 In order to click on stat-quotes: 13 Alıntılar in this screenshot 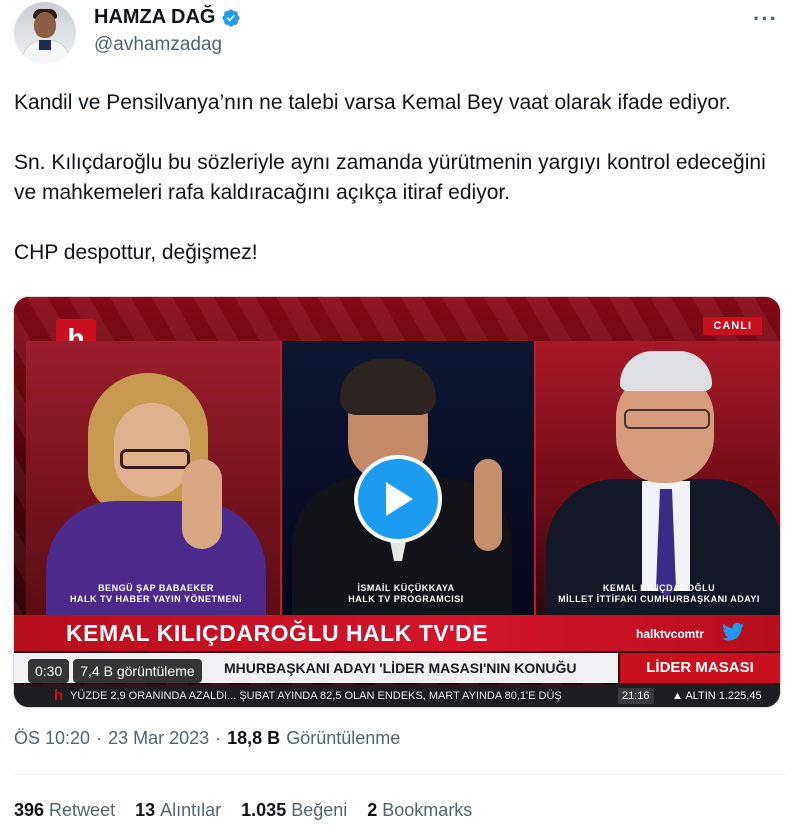, I will do `click(178, 810)`.